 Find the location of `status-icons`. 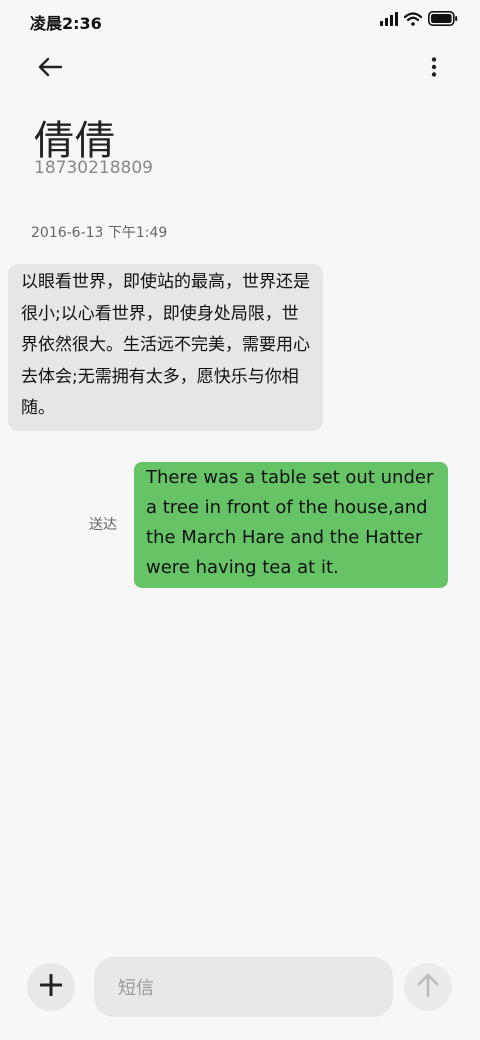

status-icons is located at coordinates (419, 18).